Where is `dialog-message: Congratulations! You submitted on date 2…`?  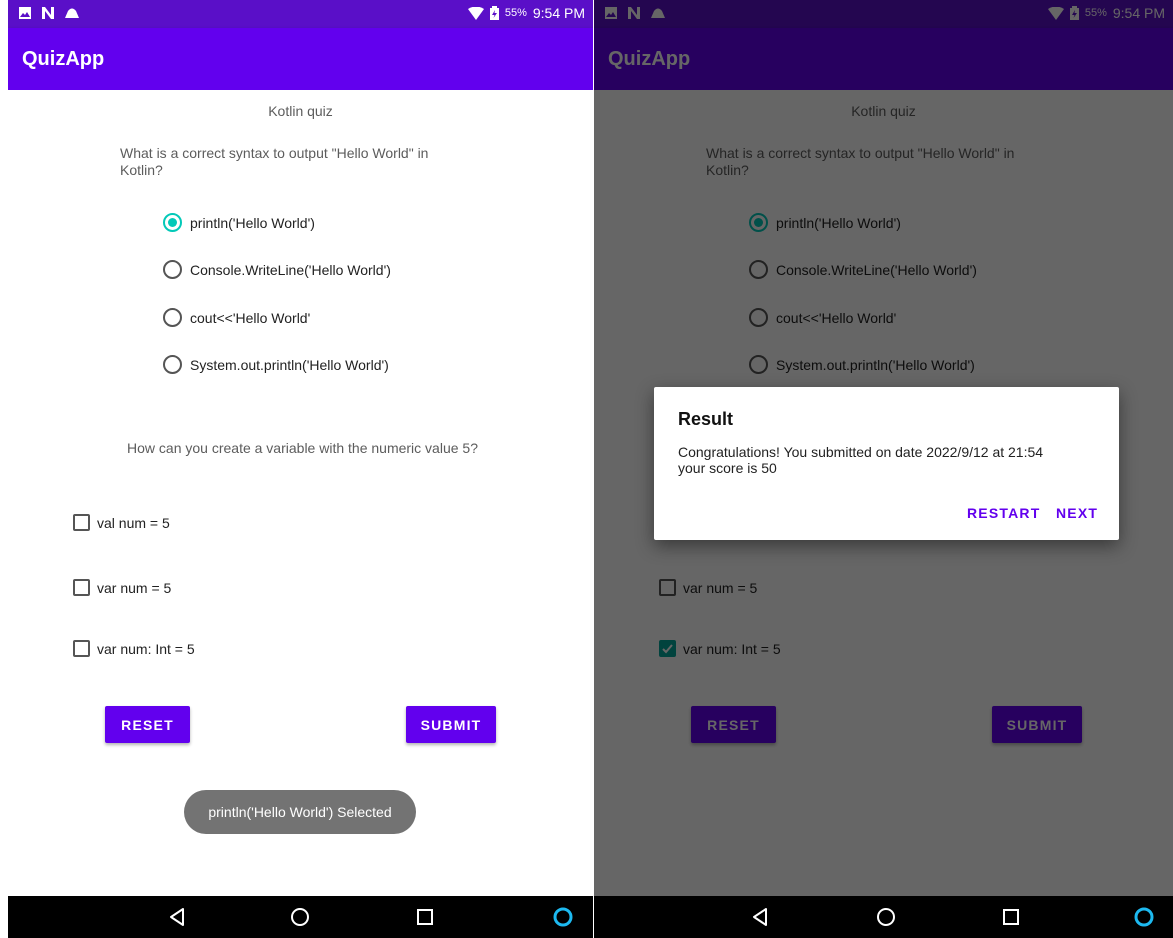
dialog-message: Congratulations! You submitted on date 2… is located at coordinates (861, 460).